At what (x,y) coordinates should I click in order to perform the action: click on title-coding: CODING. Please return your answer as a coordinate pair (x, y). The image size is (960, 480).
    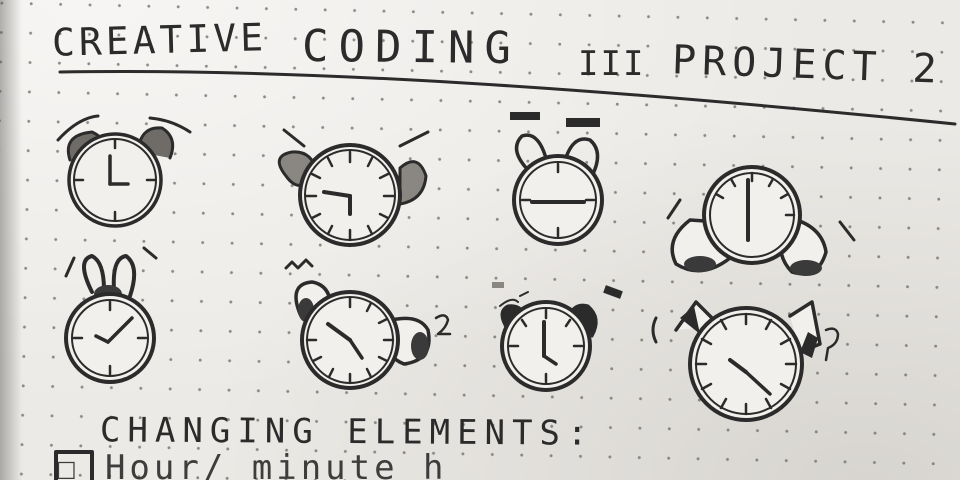
    Looking at the image, I should click on (411, 47).